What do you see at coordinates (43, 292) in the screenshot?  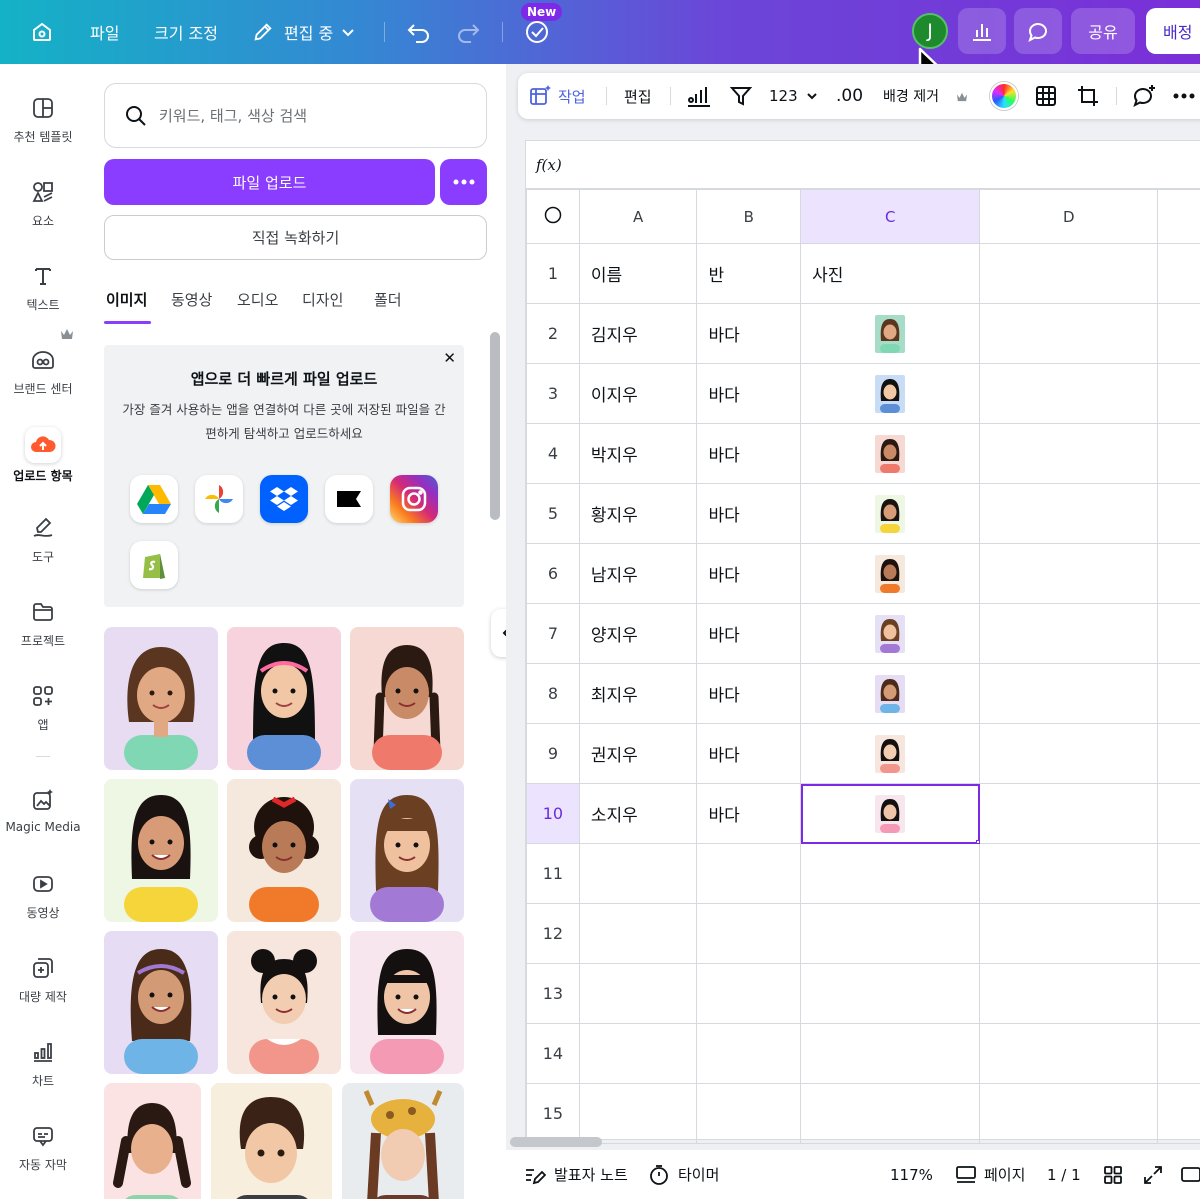 I see `rail-item-text: 텍스트` at bounding box center [43, 292].